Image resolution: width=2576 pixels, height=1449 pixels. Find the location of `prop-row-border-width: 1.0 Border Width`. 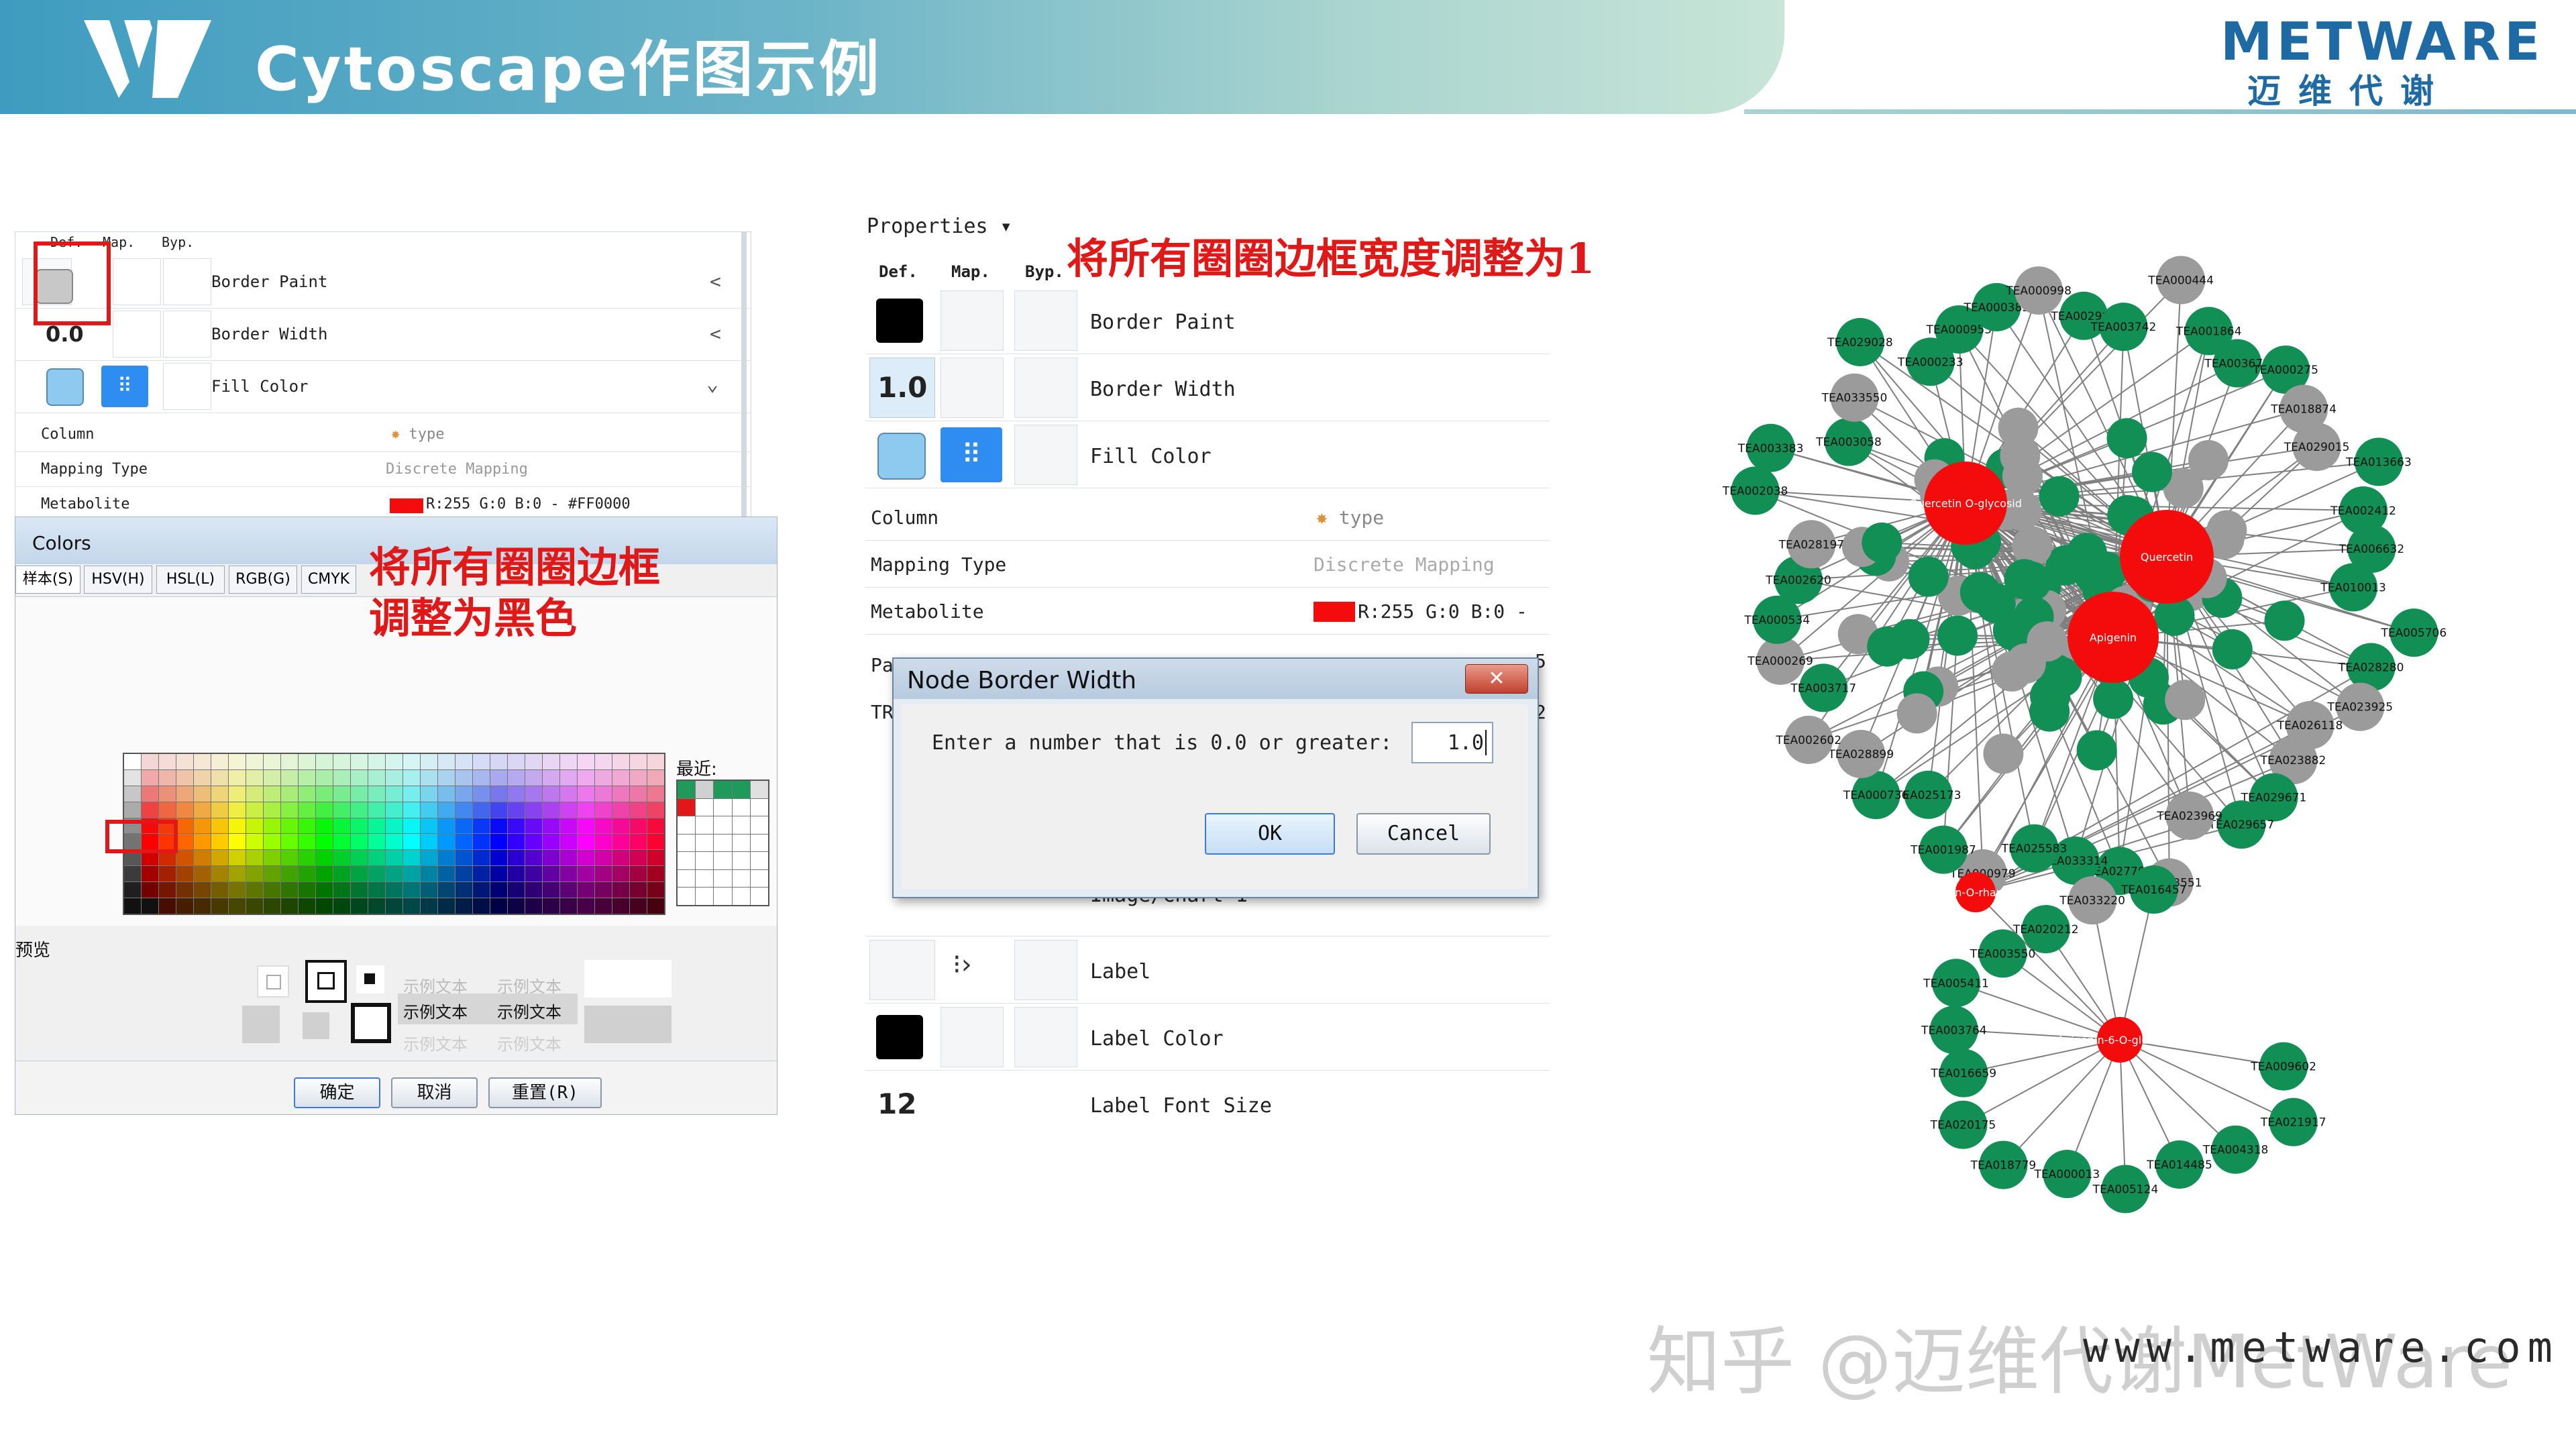

prop-row-border-width: 1.0 Border Width is located at coordinates (1207, 387).